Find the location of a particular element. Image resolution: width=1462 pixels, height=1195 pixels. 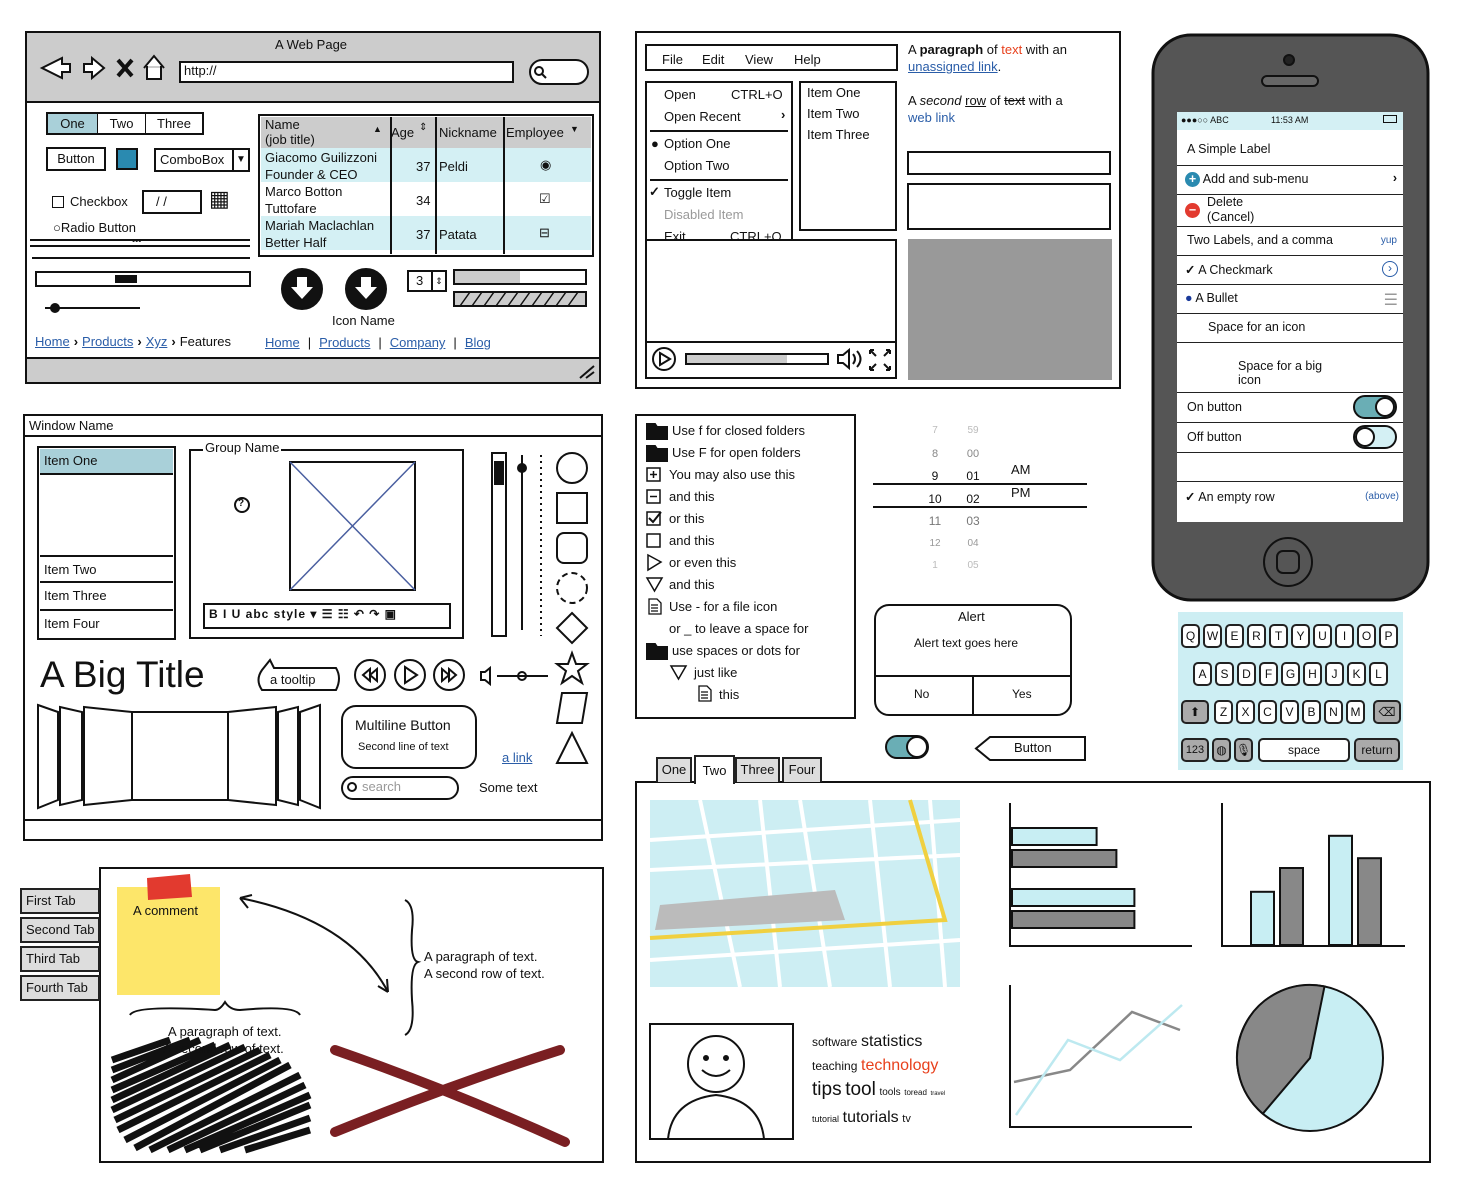

space-key: space is located at coordinates (1304, 750).